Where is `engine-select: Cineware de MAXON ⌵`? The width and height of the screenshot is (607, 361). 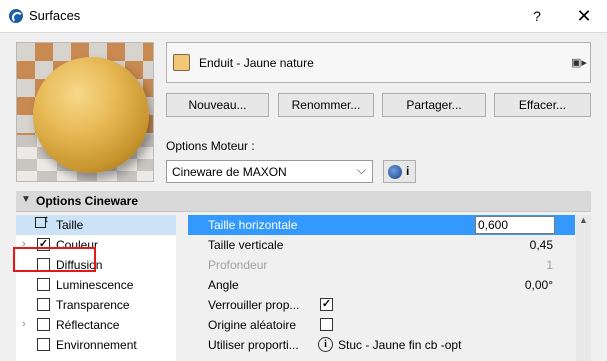 engine-select: Cineware de MAXON ⌵ is located at coordinates (269, 171).